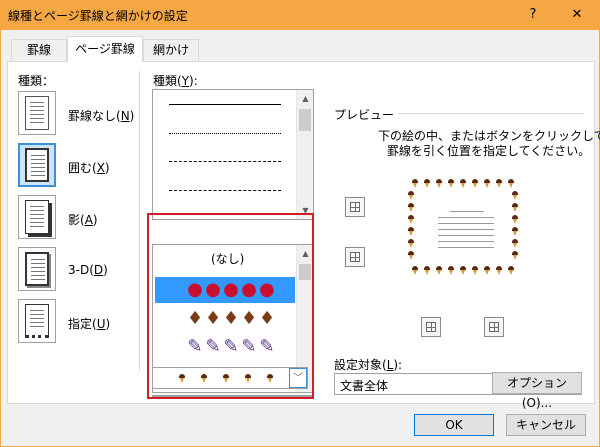  Describe the element at coordinates (37, 269) in the screenshot. I see `setting-3d-icon` at that location.